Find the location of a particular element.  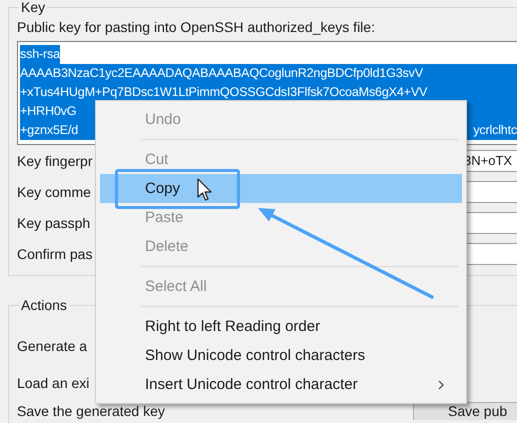

save-button: Save pub is located at coordinates (465, 411).